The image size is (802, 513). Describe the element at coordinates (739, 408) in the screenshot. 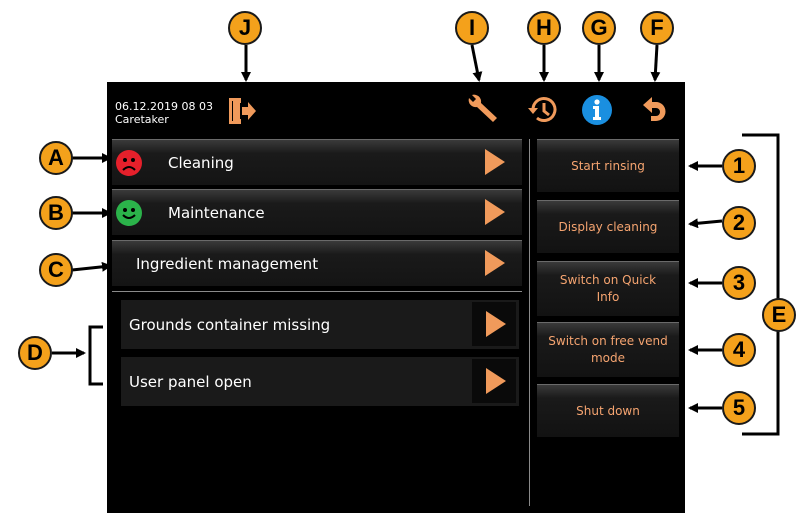

I see `callout-5: 5` at that location.